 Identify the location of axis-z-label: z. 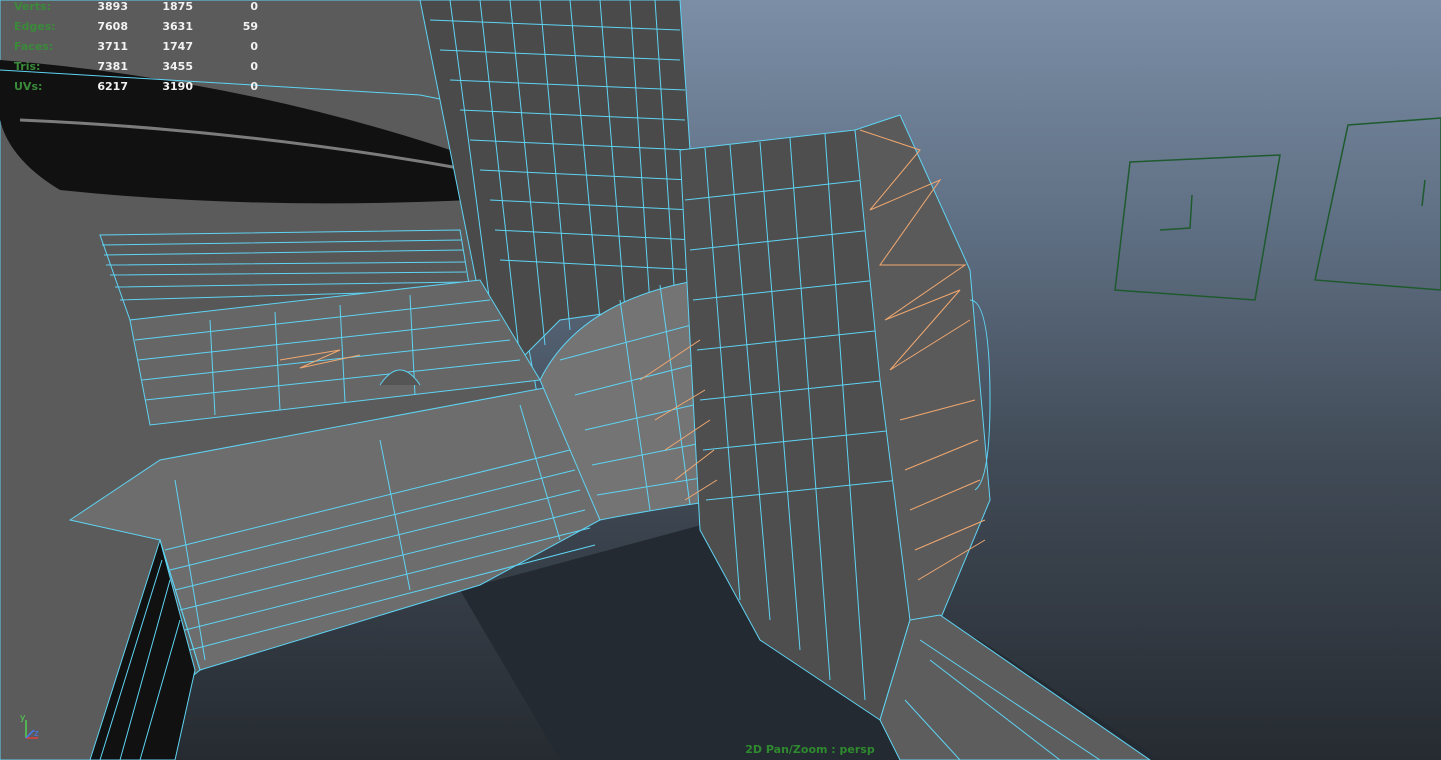
(36, 734).